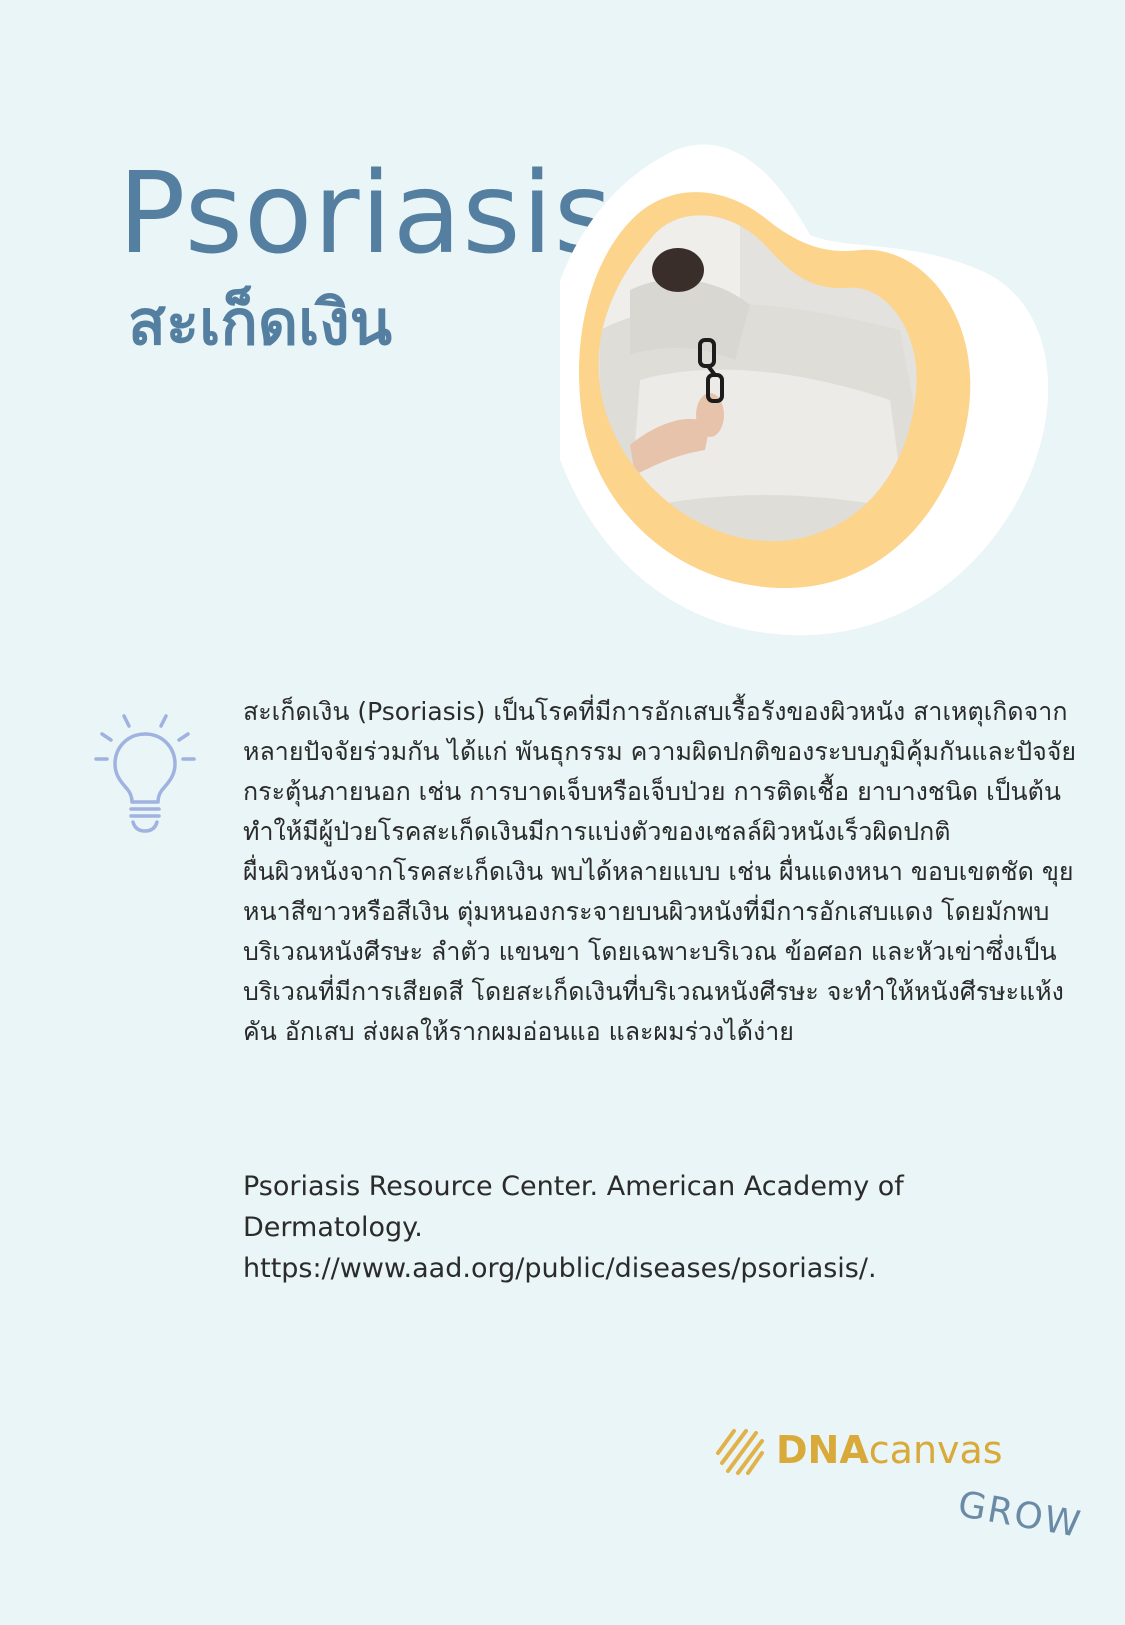  I want to click on page-subtitle-thai: สะเก็ดเงิน, so click(260, 322).